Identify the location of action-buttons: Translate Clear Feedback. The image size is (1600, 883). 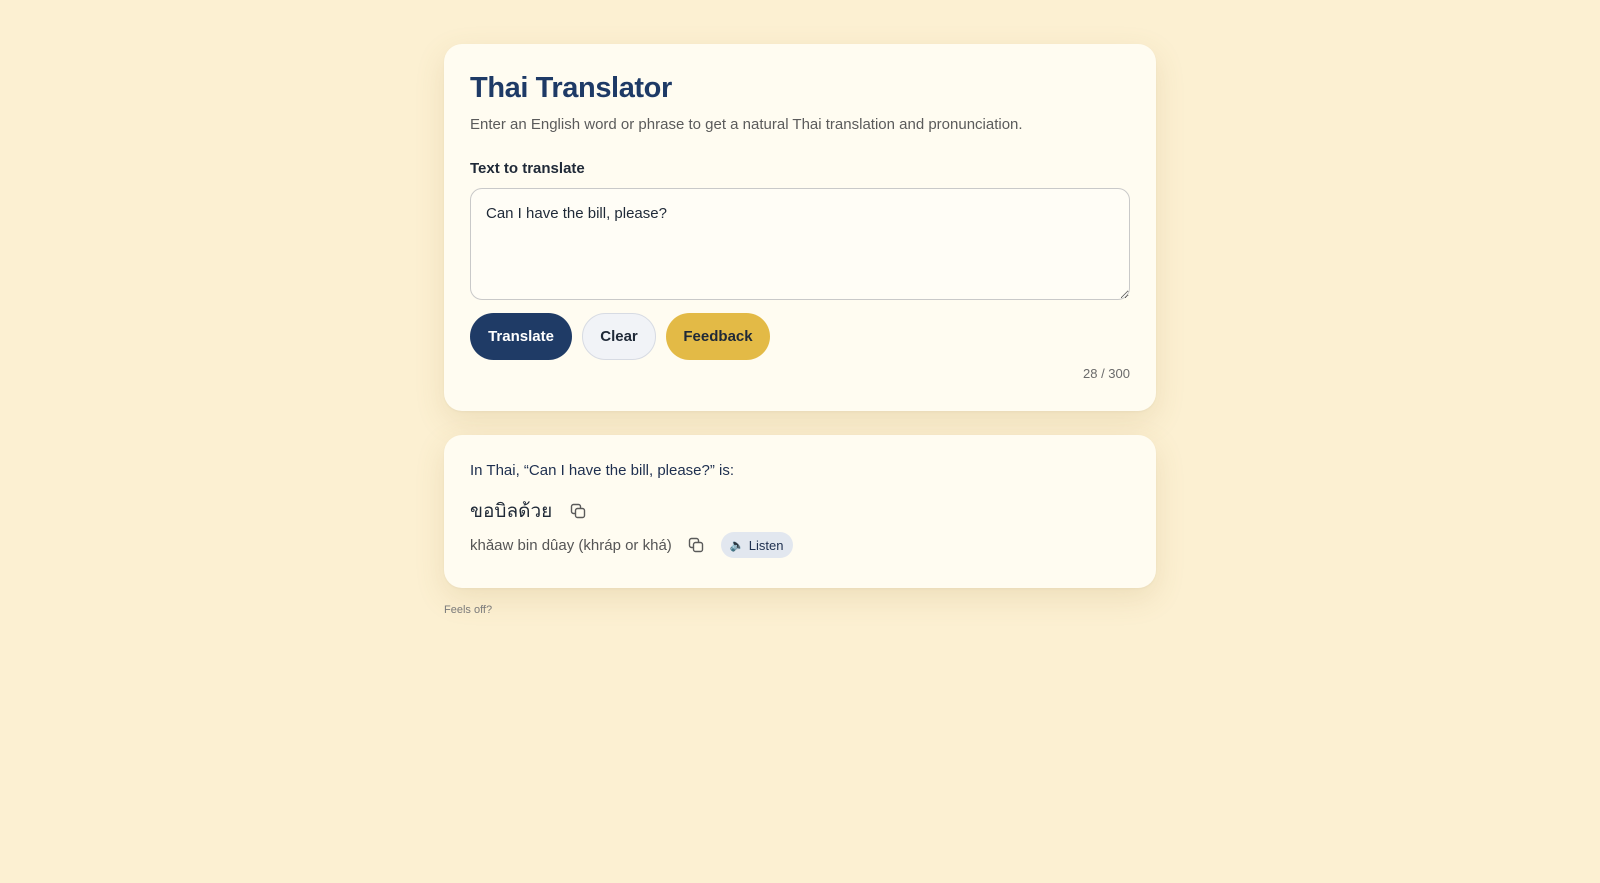
(800, 336).